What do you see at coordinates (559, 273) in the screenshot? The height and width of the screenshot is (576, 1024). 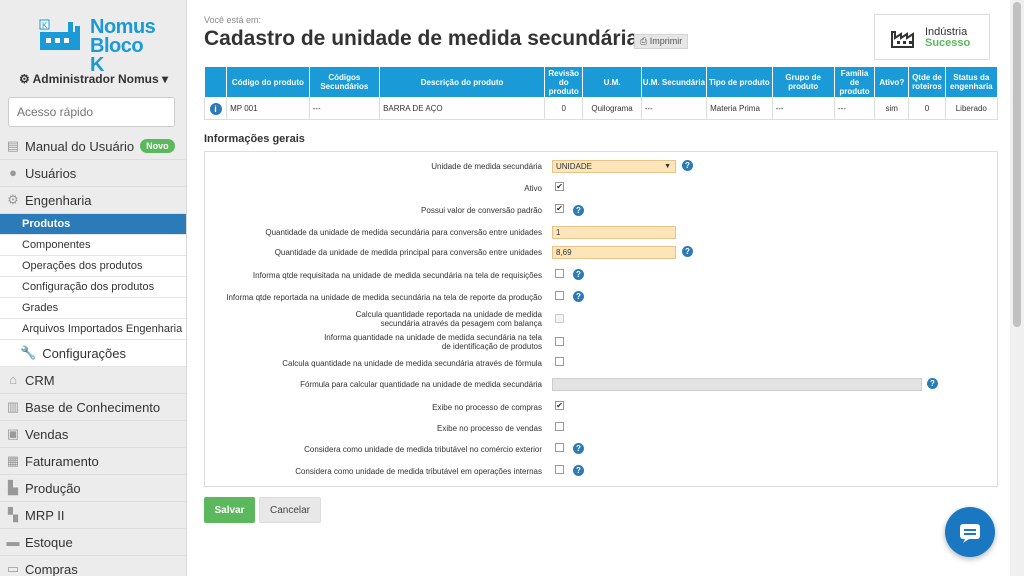 I see `req-checkbox` at bounding box center [559, 273].